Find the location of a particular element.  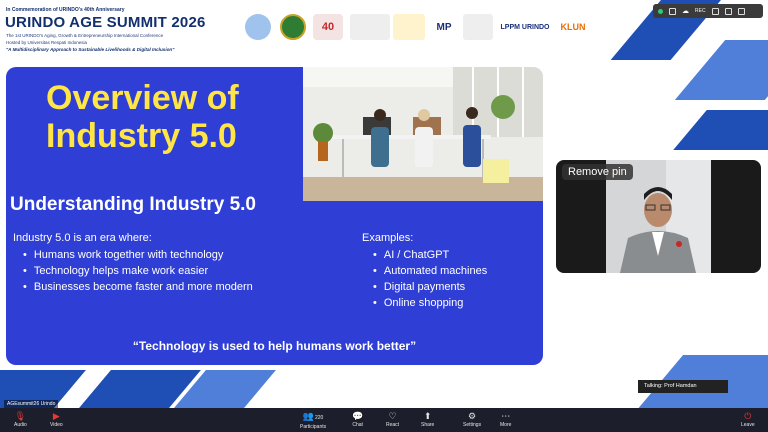

self-view-name: AGEsummit26 Urindo is located at coordinates (31, 404).